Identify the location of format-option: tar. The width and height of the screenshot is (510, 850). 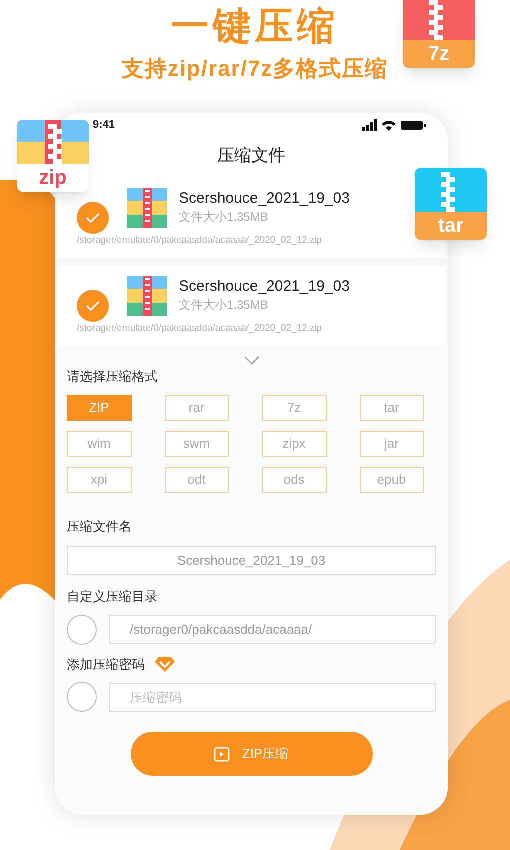
(392, 407).